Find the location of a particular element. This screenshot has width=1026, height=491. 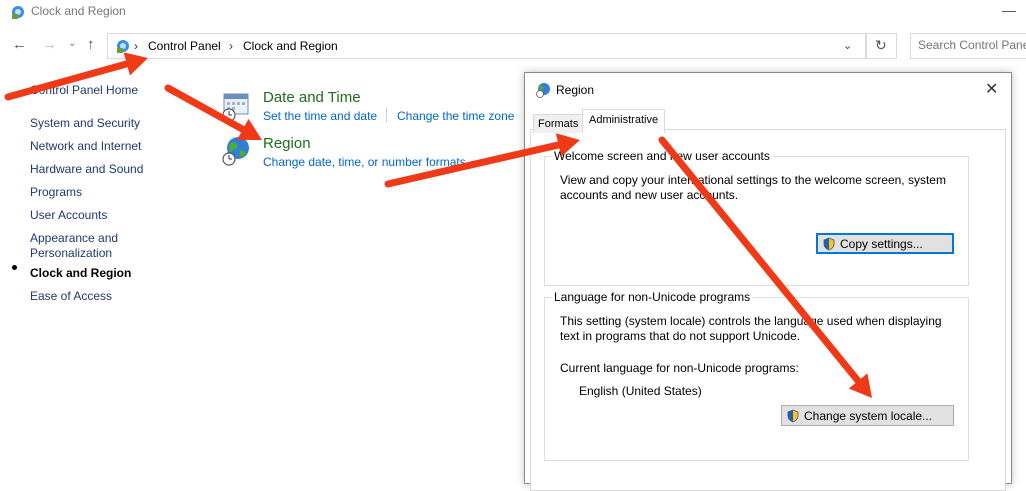

address-dropdown-icon: ⌄ is located at coordinates (847, 45).